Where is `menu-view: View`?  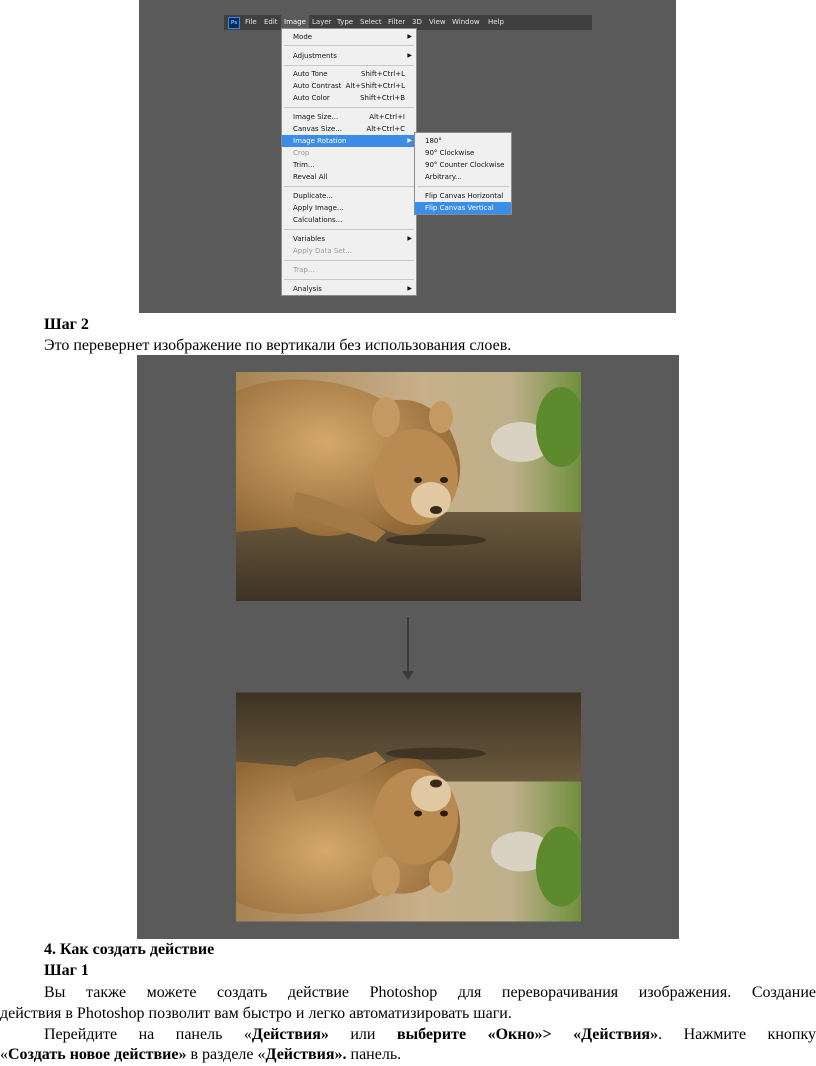 menu-view: View is located at coordinates (437, 22).